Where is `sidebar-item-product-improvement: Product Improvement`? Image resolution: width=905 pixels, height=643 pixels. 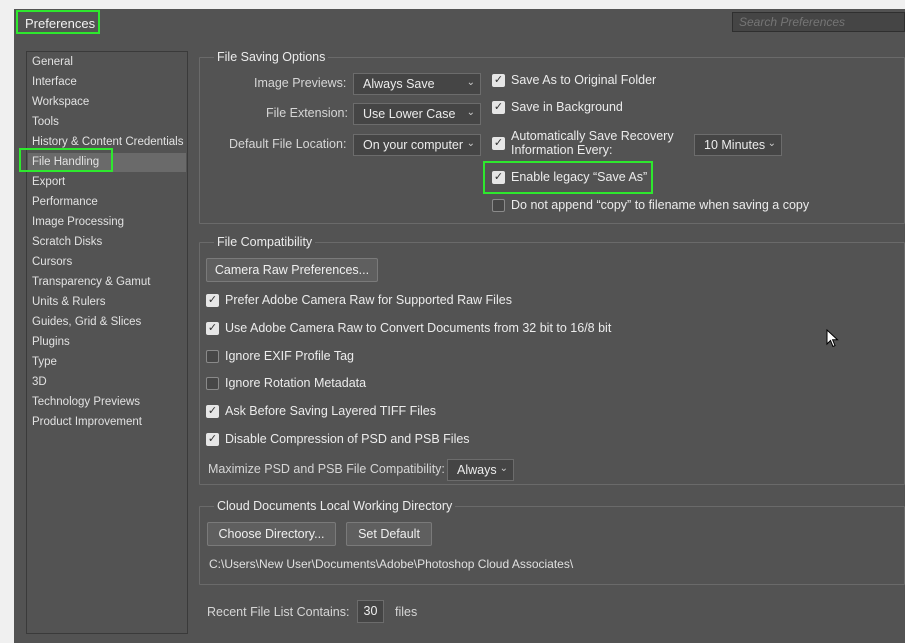 sidebar-item-product-improvement: Product Improvement is located at coordinates (107, 422).